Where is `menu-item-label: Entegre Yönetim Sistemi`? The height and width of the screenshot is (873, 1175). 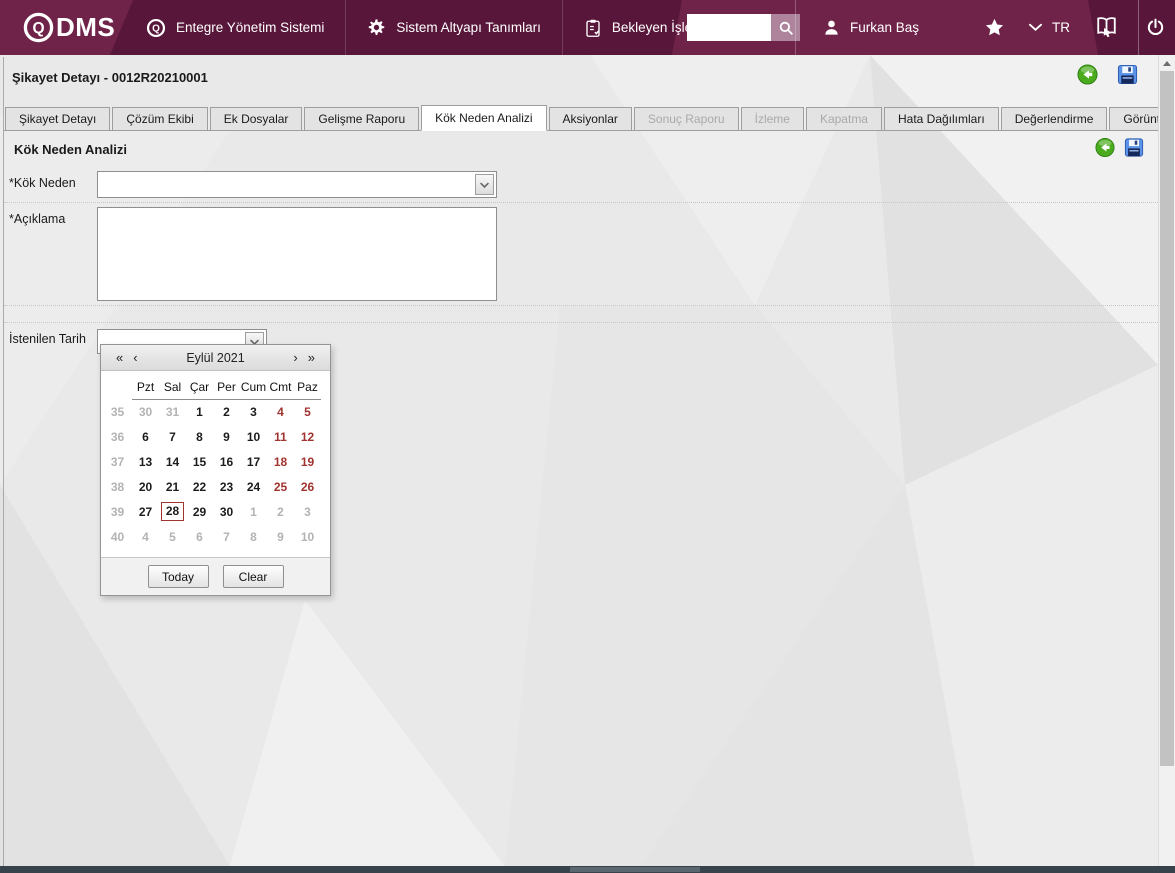 menu-item-label: Entegre Yönetim Sistemi is located at coordinates (250, 27).